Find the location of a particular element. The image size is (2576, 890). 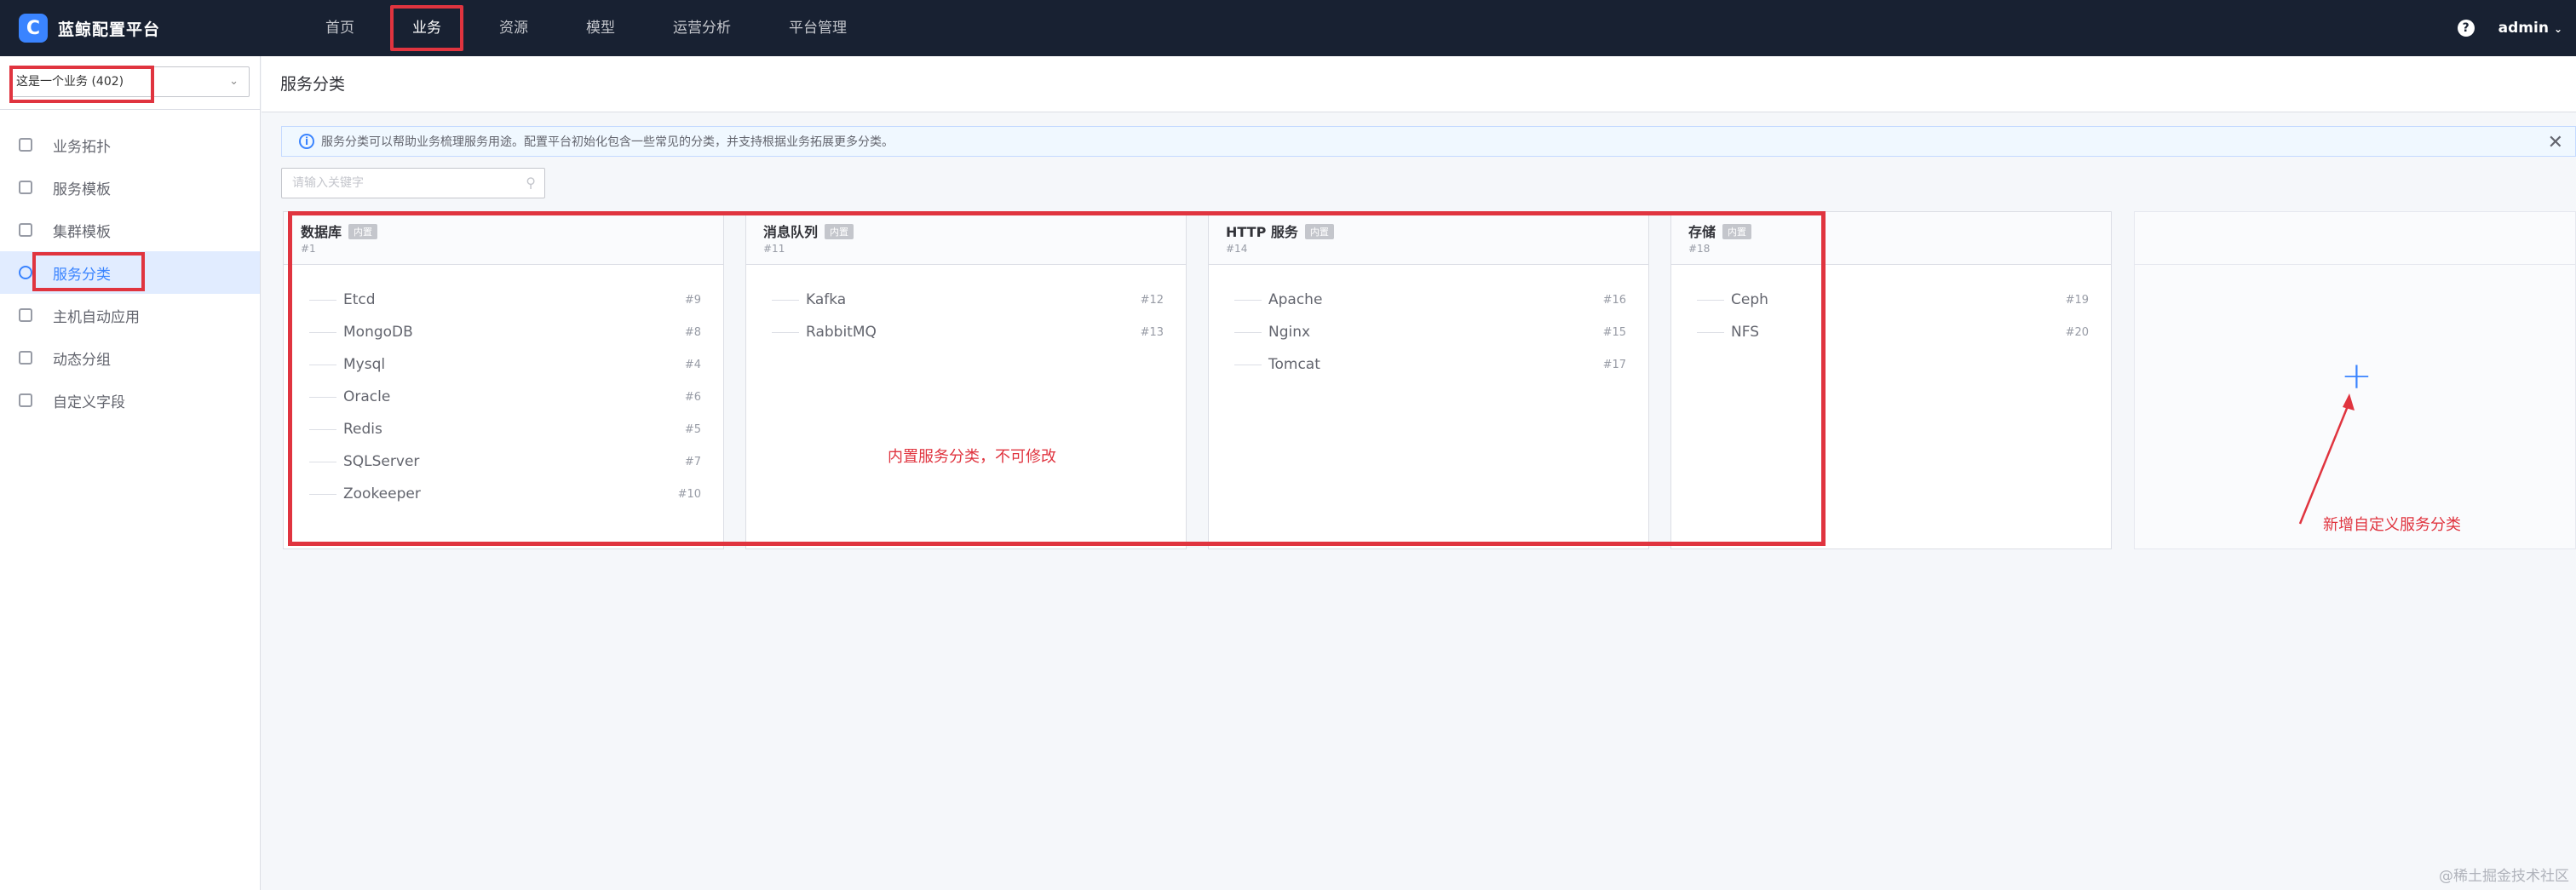

subcategory-item: NFS #20 is located at coordinates (1891, 332).